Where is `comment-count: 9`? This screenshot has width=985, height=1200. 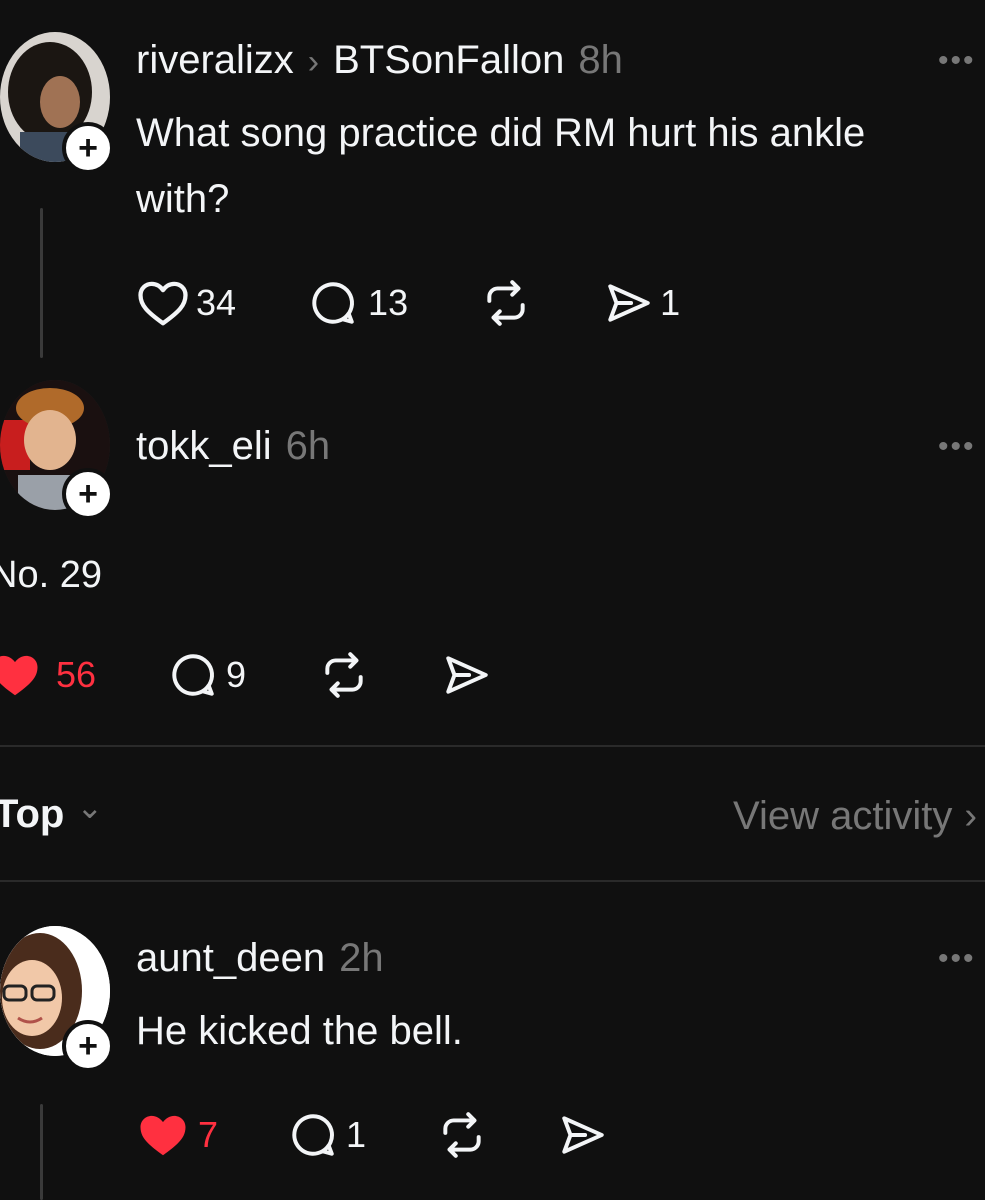
comment-count: 9 is located at coordinates (236, 674).